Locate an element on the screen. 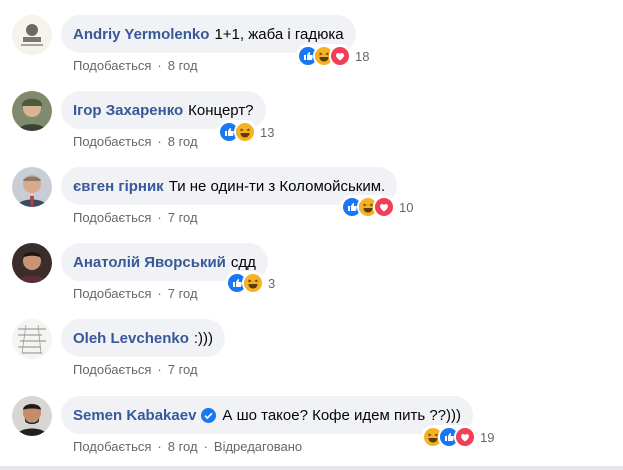 The height and width of the screenshot is (470, 623). comment-author: Semen Kabakaev is located at coordinates (134, 415).